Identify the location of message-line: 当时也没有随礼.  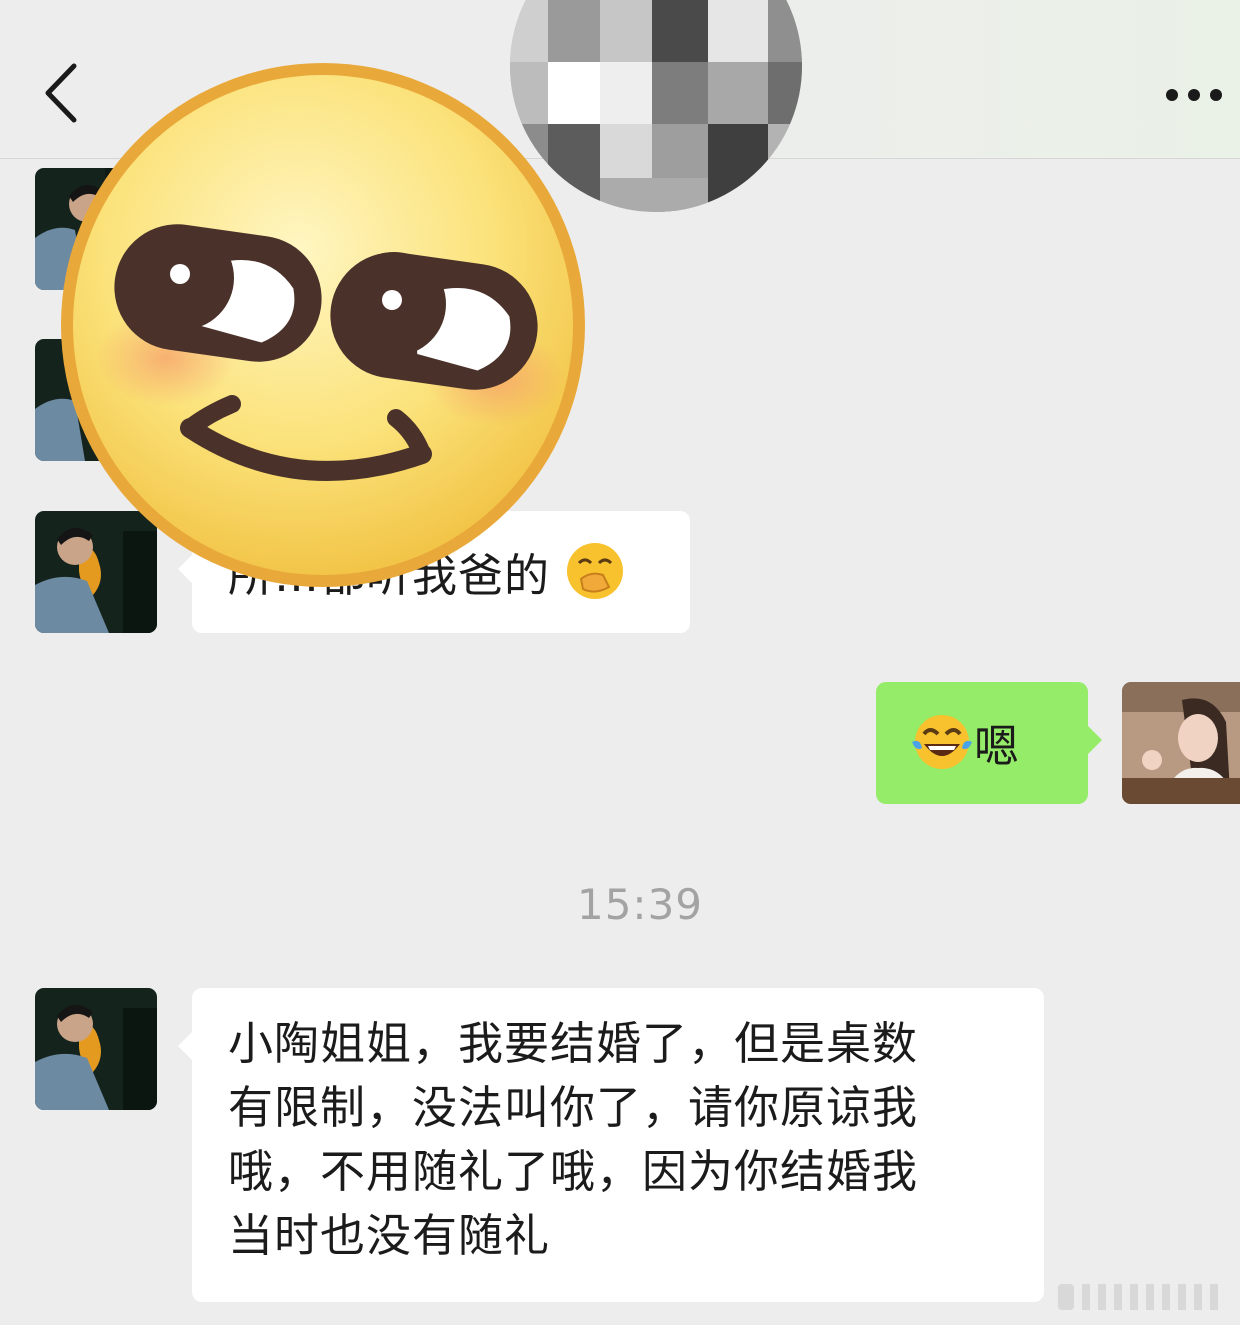
(389, 1235).